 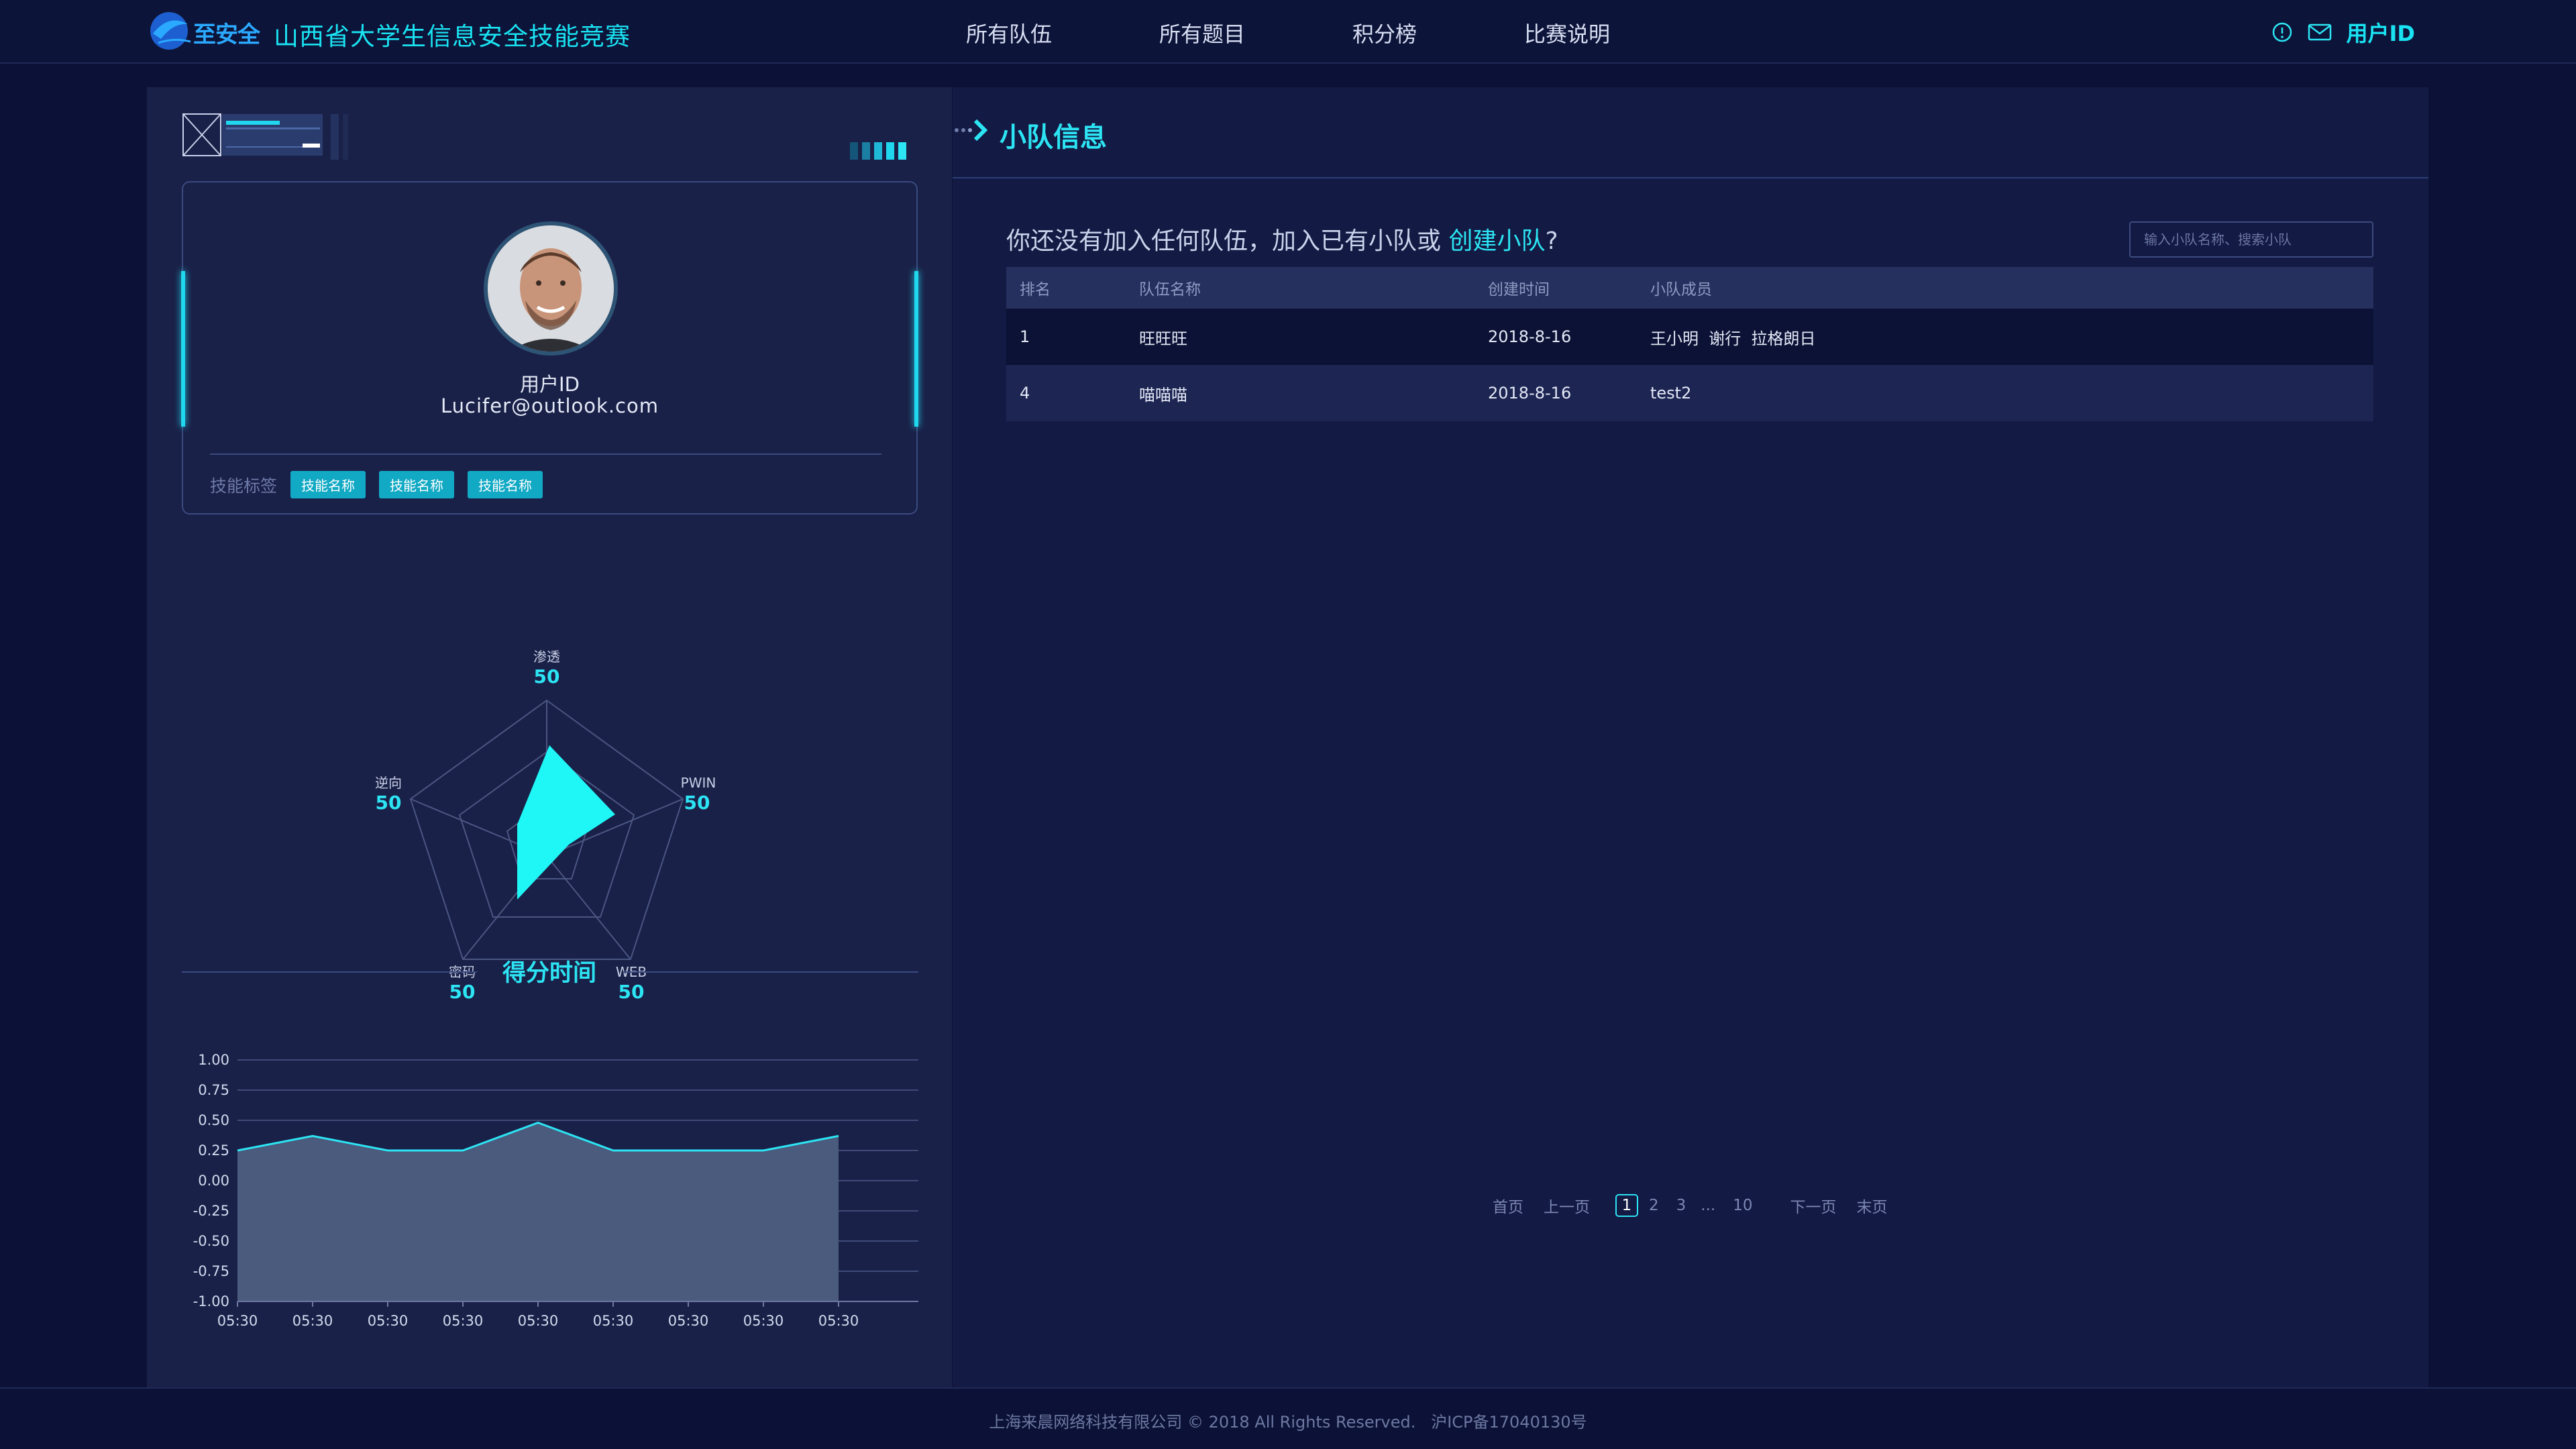 I want to click on table-row: 4 喵喵喵 2018-8-16 test2, so click(x=1689, y=393).